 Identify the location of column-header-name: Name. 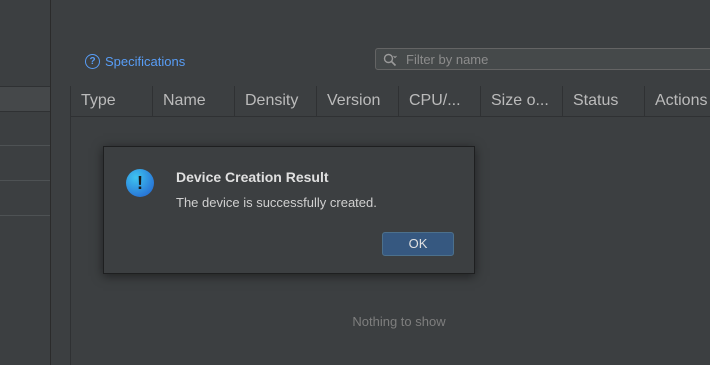
(194, 101).